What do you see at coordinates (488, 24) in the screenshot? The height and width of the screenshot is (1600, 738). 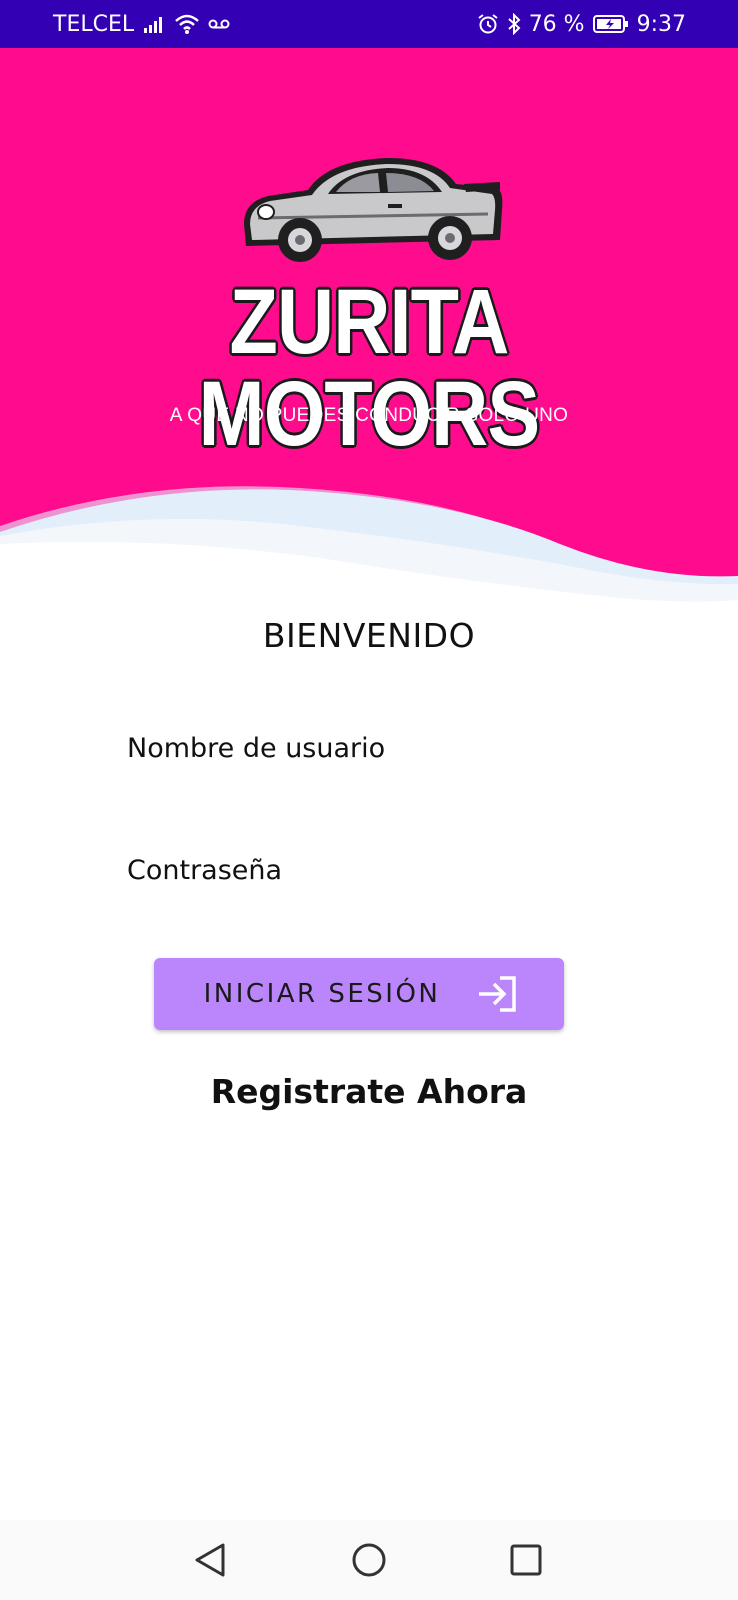 I see `alarm-icon` at bounding box center [488, 24].